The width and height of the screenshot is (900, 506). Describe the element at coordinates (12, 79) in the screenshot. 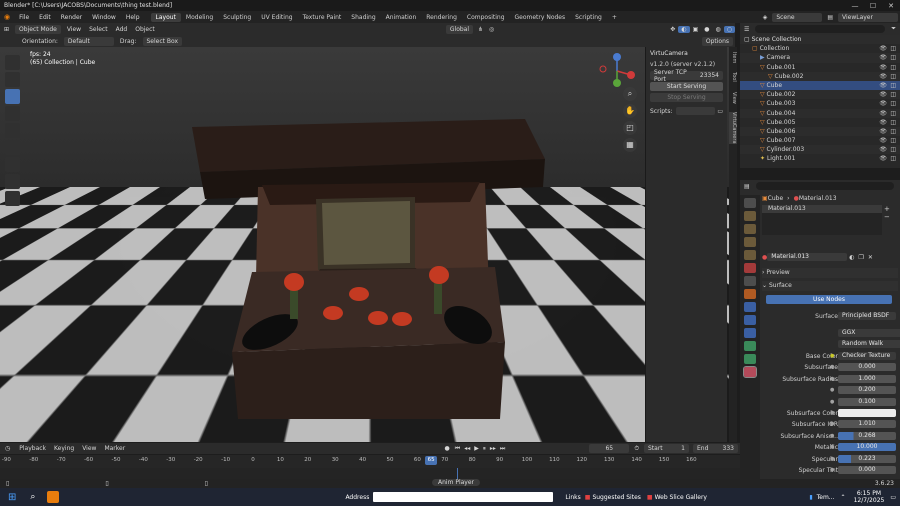

I see `cursor-tool-icon` at that location.